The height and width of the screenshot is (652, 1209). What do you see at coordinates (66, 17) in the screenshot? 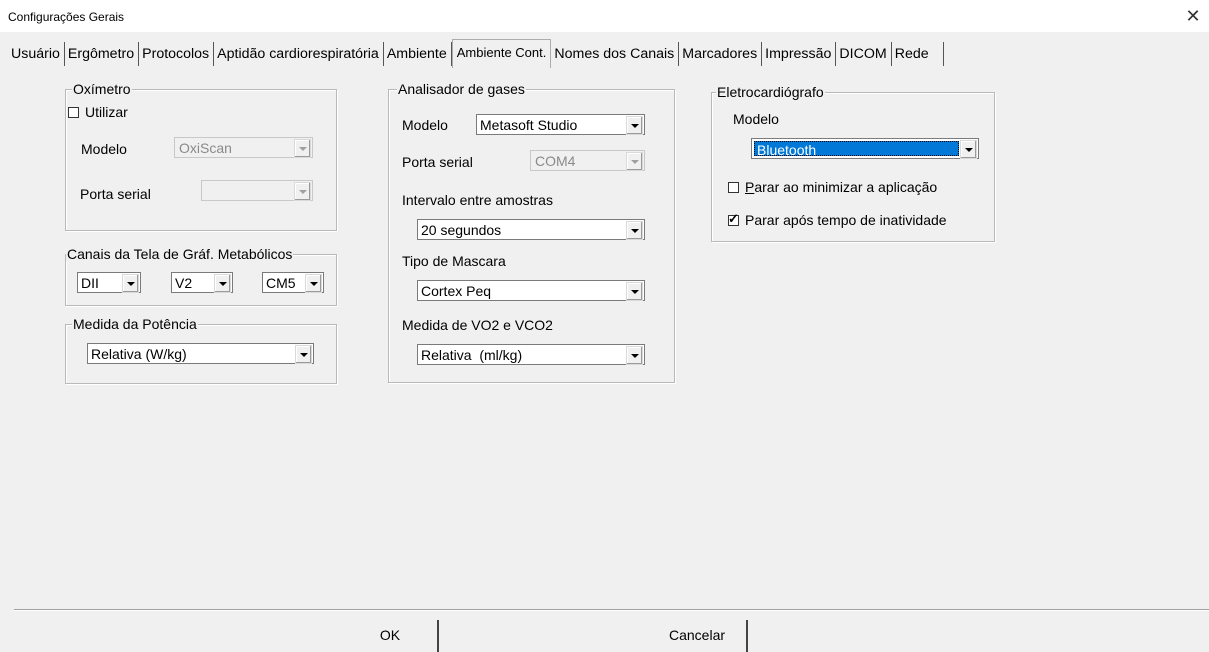
I see `window-title: Configurações Gerais` at bounding box center [66, 17].